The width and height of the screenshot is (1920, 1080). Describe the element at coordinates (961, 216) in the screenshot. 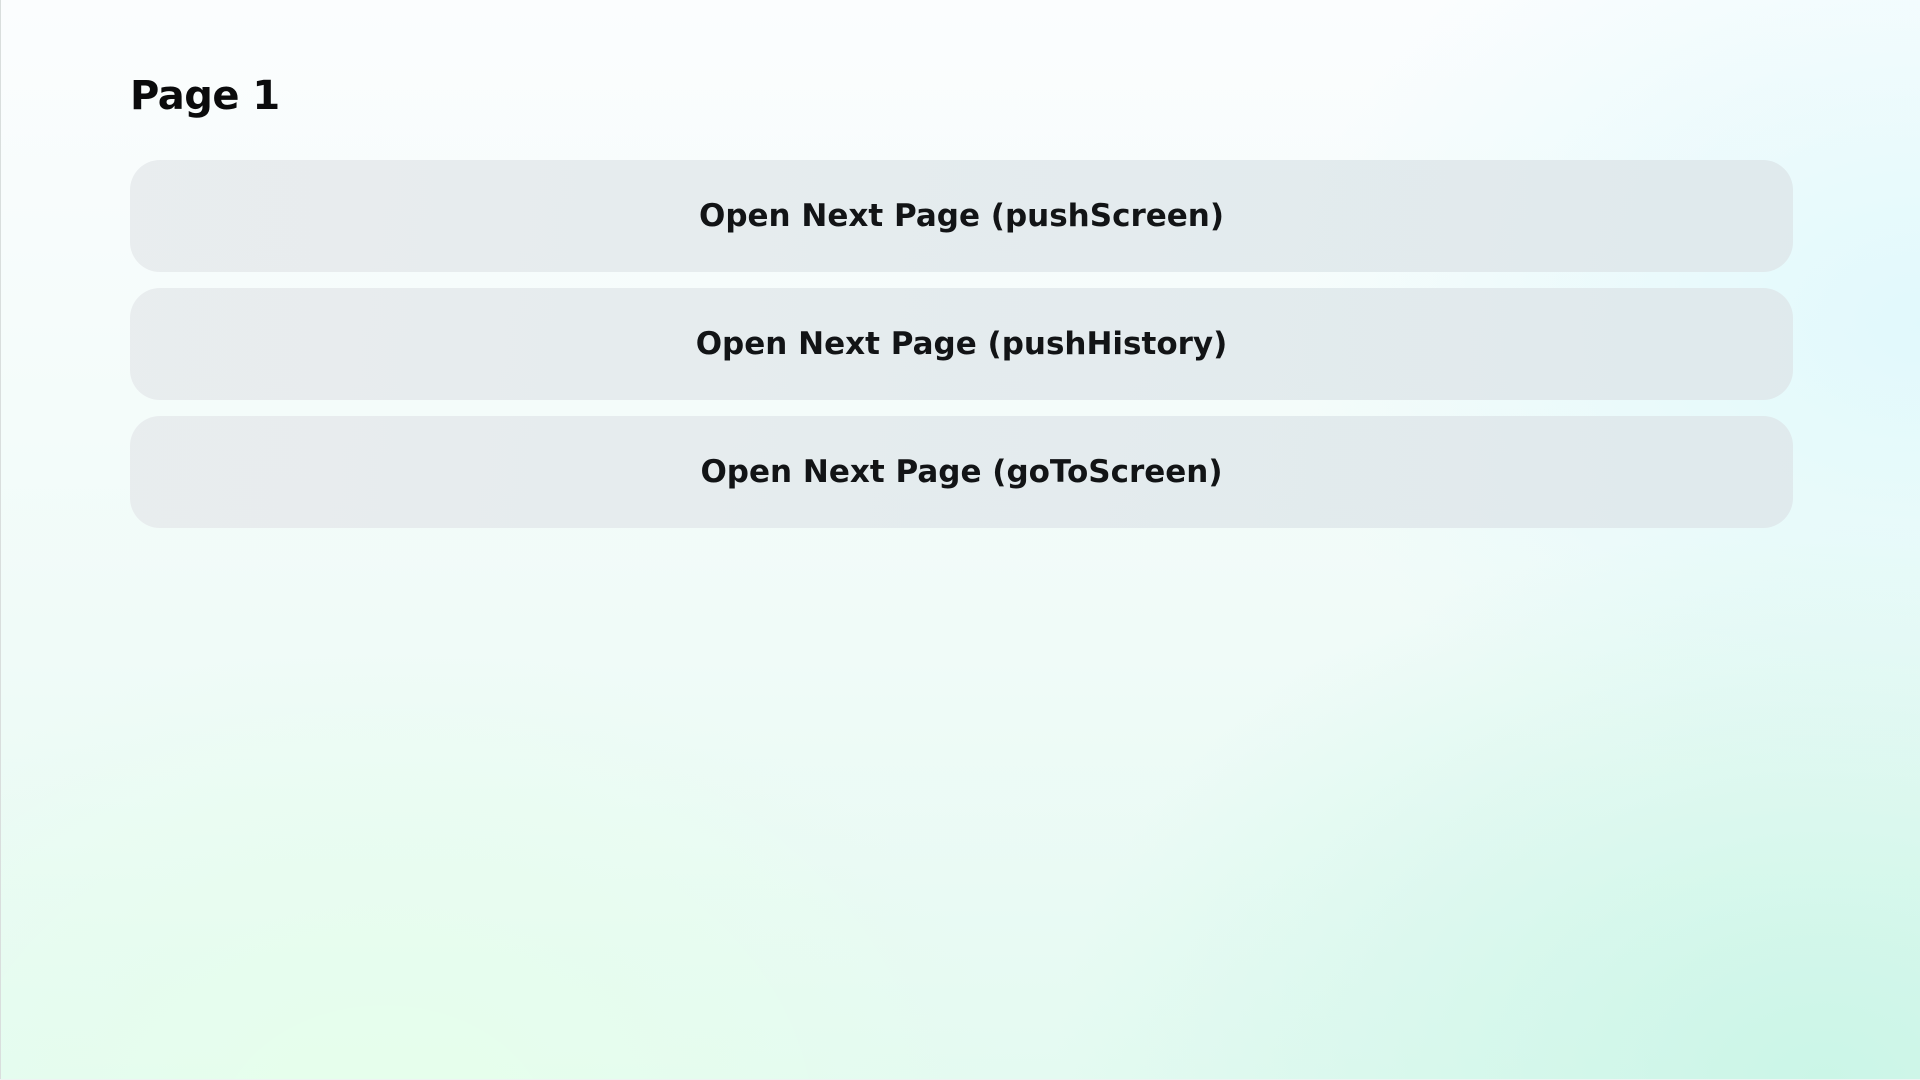

I see `open-next-page-push-screen-button: Open Next Page (pushScreen)` at that location.